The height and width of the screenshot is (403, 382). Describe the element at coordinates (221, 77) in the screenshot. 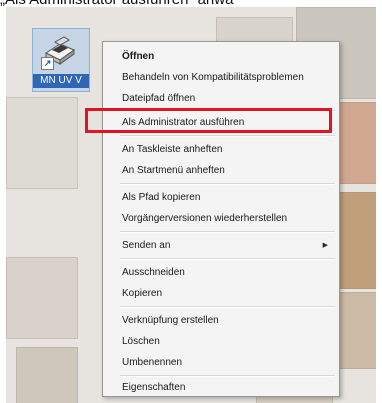

I see `menu-item-kompatibilitaet: Behandeln von Kompatibilitätsproblemen` at that location.